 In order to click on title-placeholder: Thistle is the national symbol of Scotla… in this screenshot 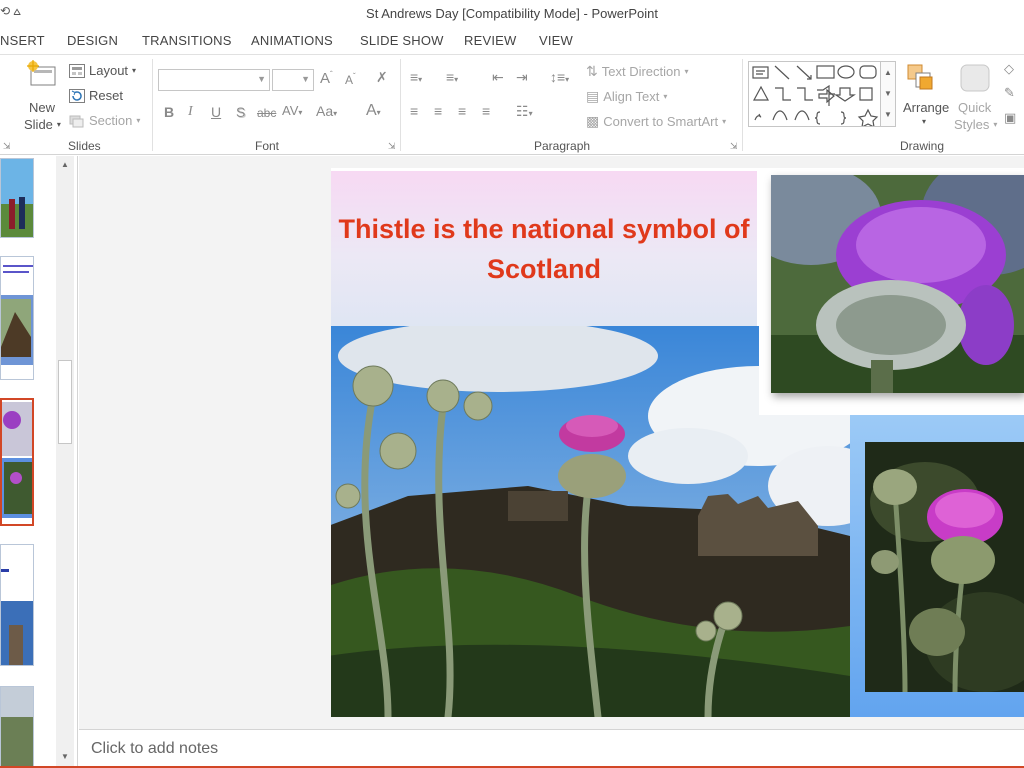, I will do `click(544, 248)`.